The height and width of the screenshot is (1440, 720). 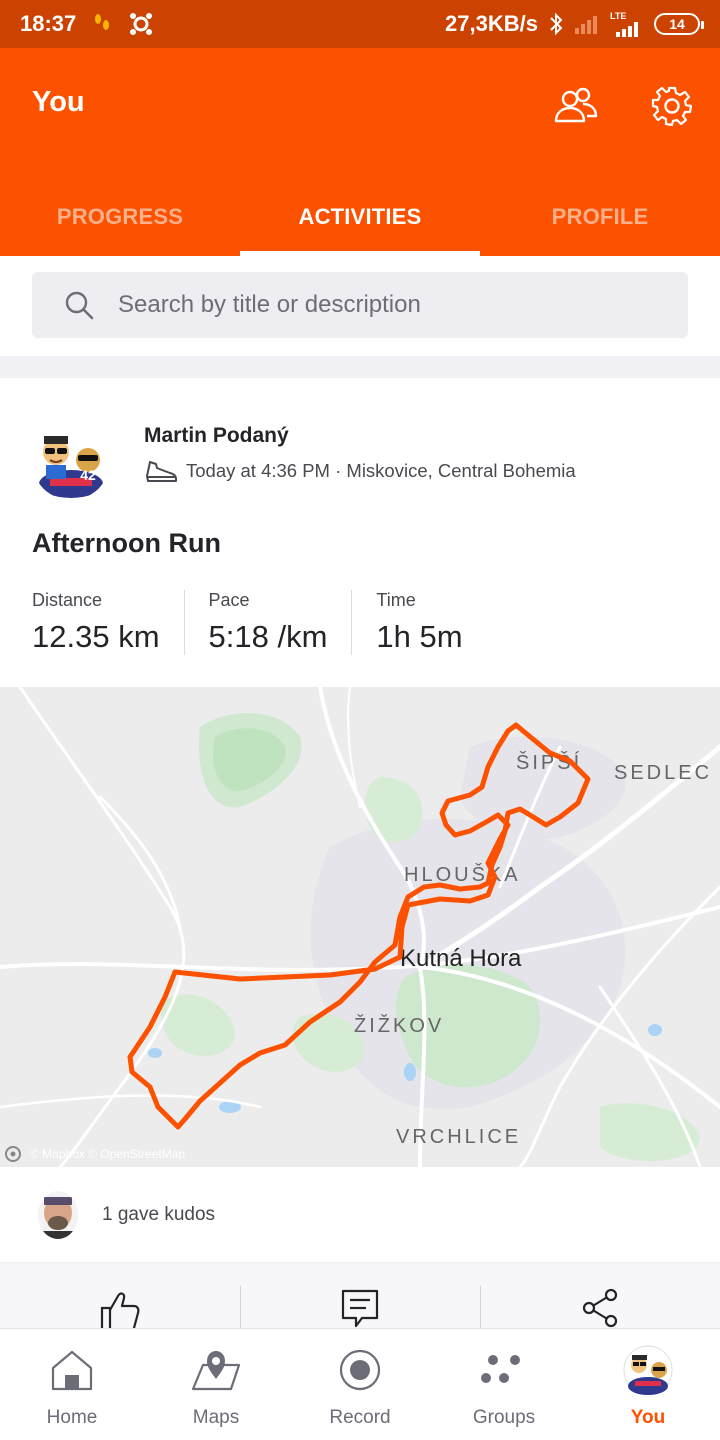 I want to click on nav-label: You, so click(x=648, y=1417).